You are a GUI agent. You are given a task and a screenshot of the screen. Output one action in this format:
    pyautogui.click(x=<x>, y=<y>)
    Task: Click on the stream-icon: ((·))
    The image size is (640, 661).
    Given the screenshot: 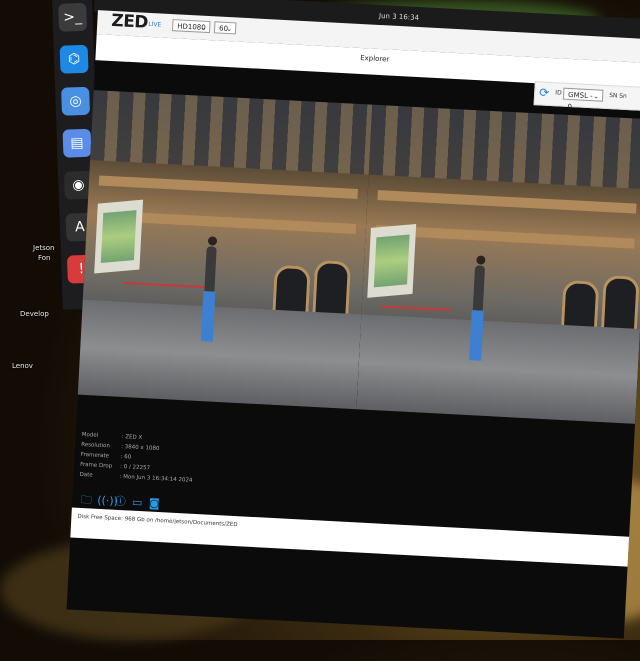 What is the action you would take?
    pyautogui.click(x=107, y=501)
    